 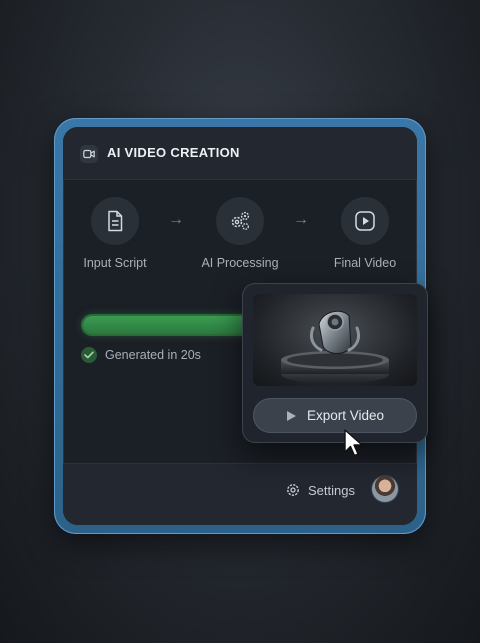 I want to click on status-line: Generated in 20s, so click(x=141, y=355).